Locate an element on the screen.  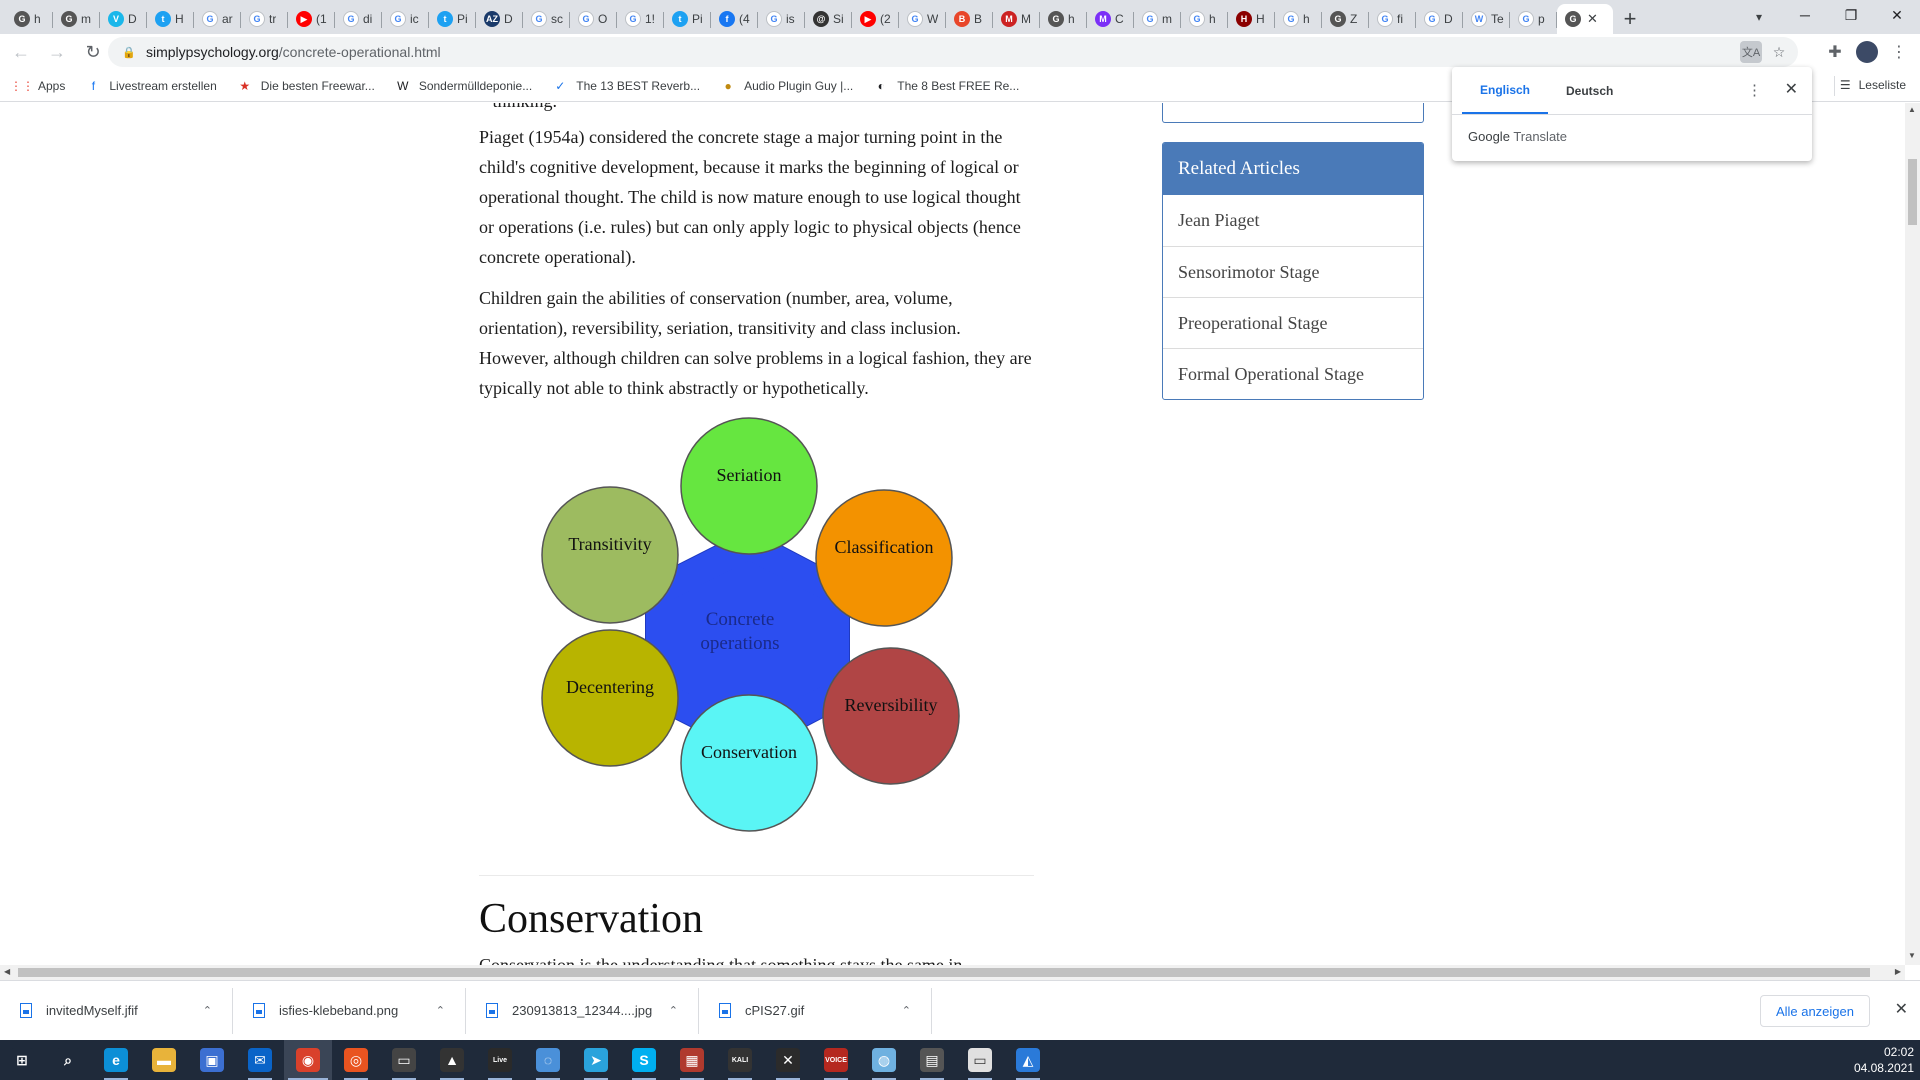
extensions-icon: ✚ is located at coordinates (1835, 52).